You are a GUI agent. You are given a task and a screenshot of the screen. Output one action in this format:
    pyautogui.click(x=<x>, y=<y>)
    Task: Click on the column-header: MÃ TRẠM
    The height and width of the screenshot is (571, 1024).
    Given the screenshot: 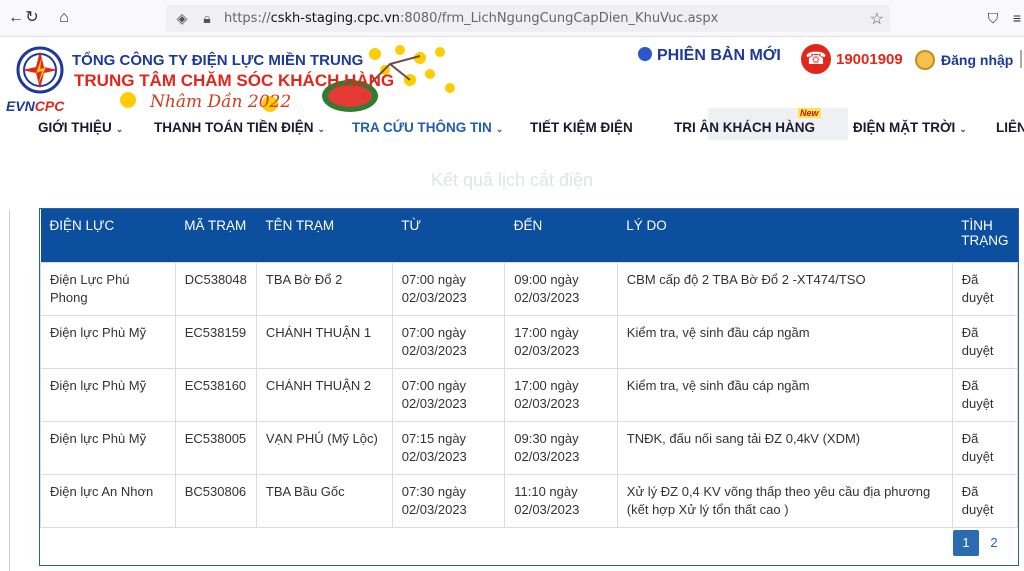 What is the action you would take?
    pyautogui.click(x=215, y=225)
    